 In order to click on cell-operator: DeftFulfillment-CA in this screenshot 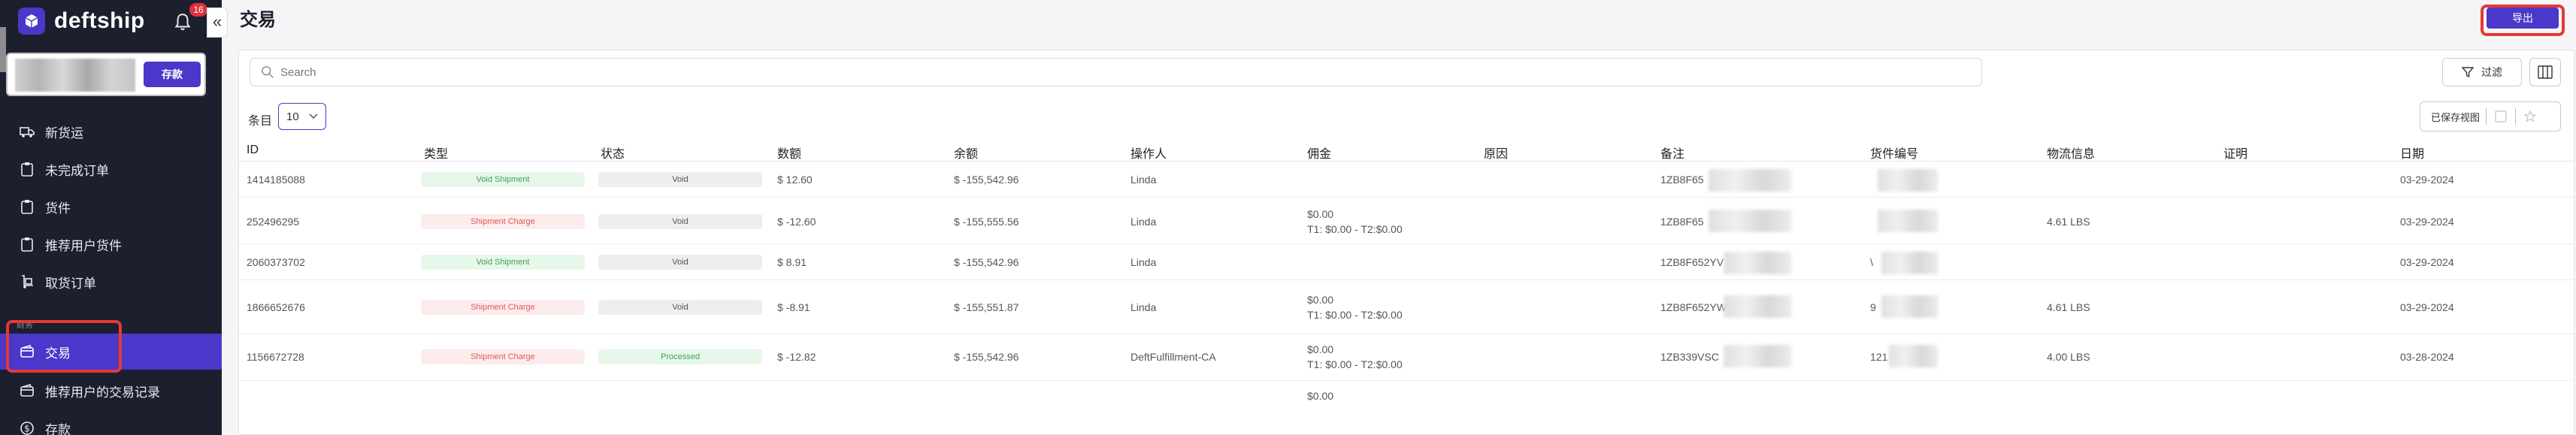, I will do `click(1173, 357)`.